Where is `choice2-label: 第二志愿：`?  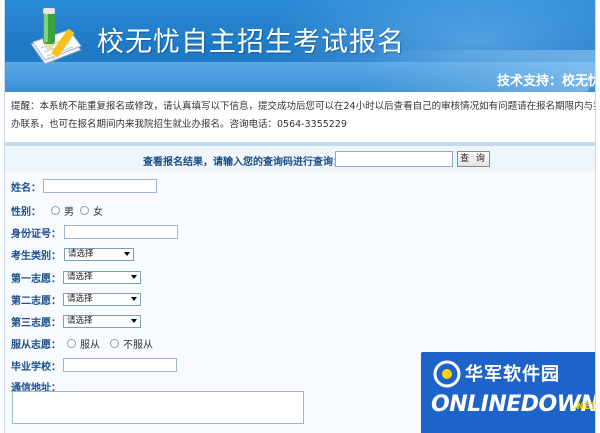
choice2-label: 第二志愿： is located at coordinates (36, 301).